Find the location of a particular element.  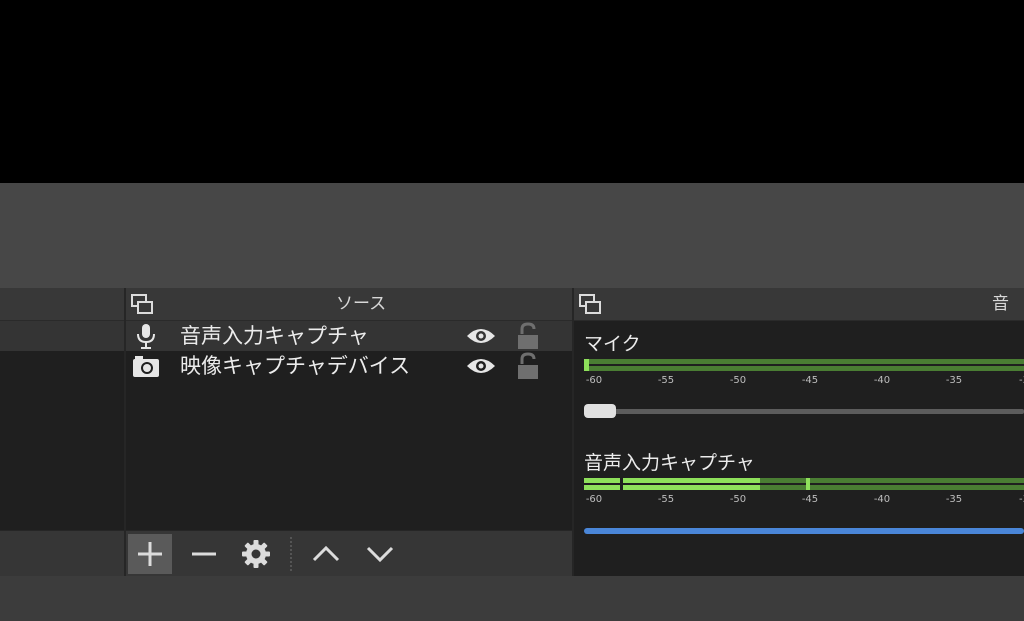

meter-level-indicator is located at coordinates (586, 365).